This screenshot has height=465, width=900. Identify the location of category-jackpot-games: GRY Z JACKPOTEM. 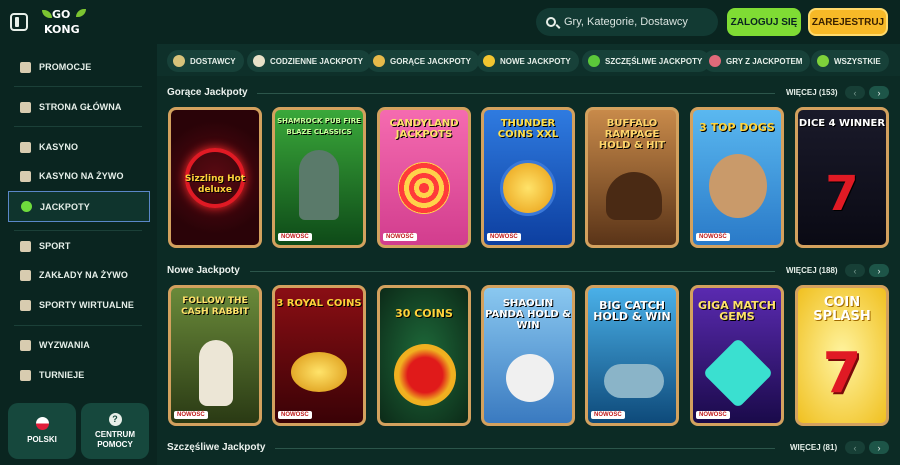
(757, 61).